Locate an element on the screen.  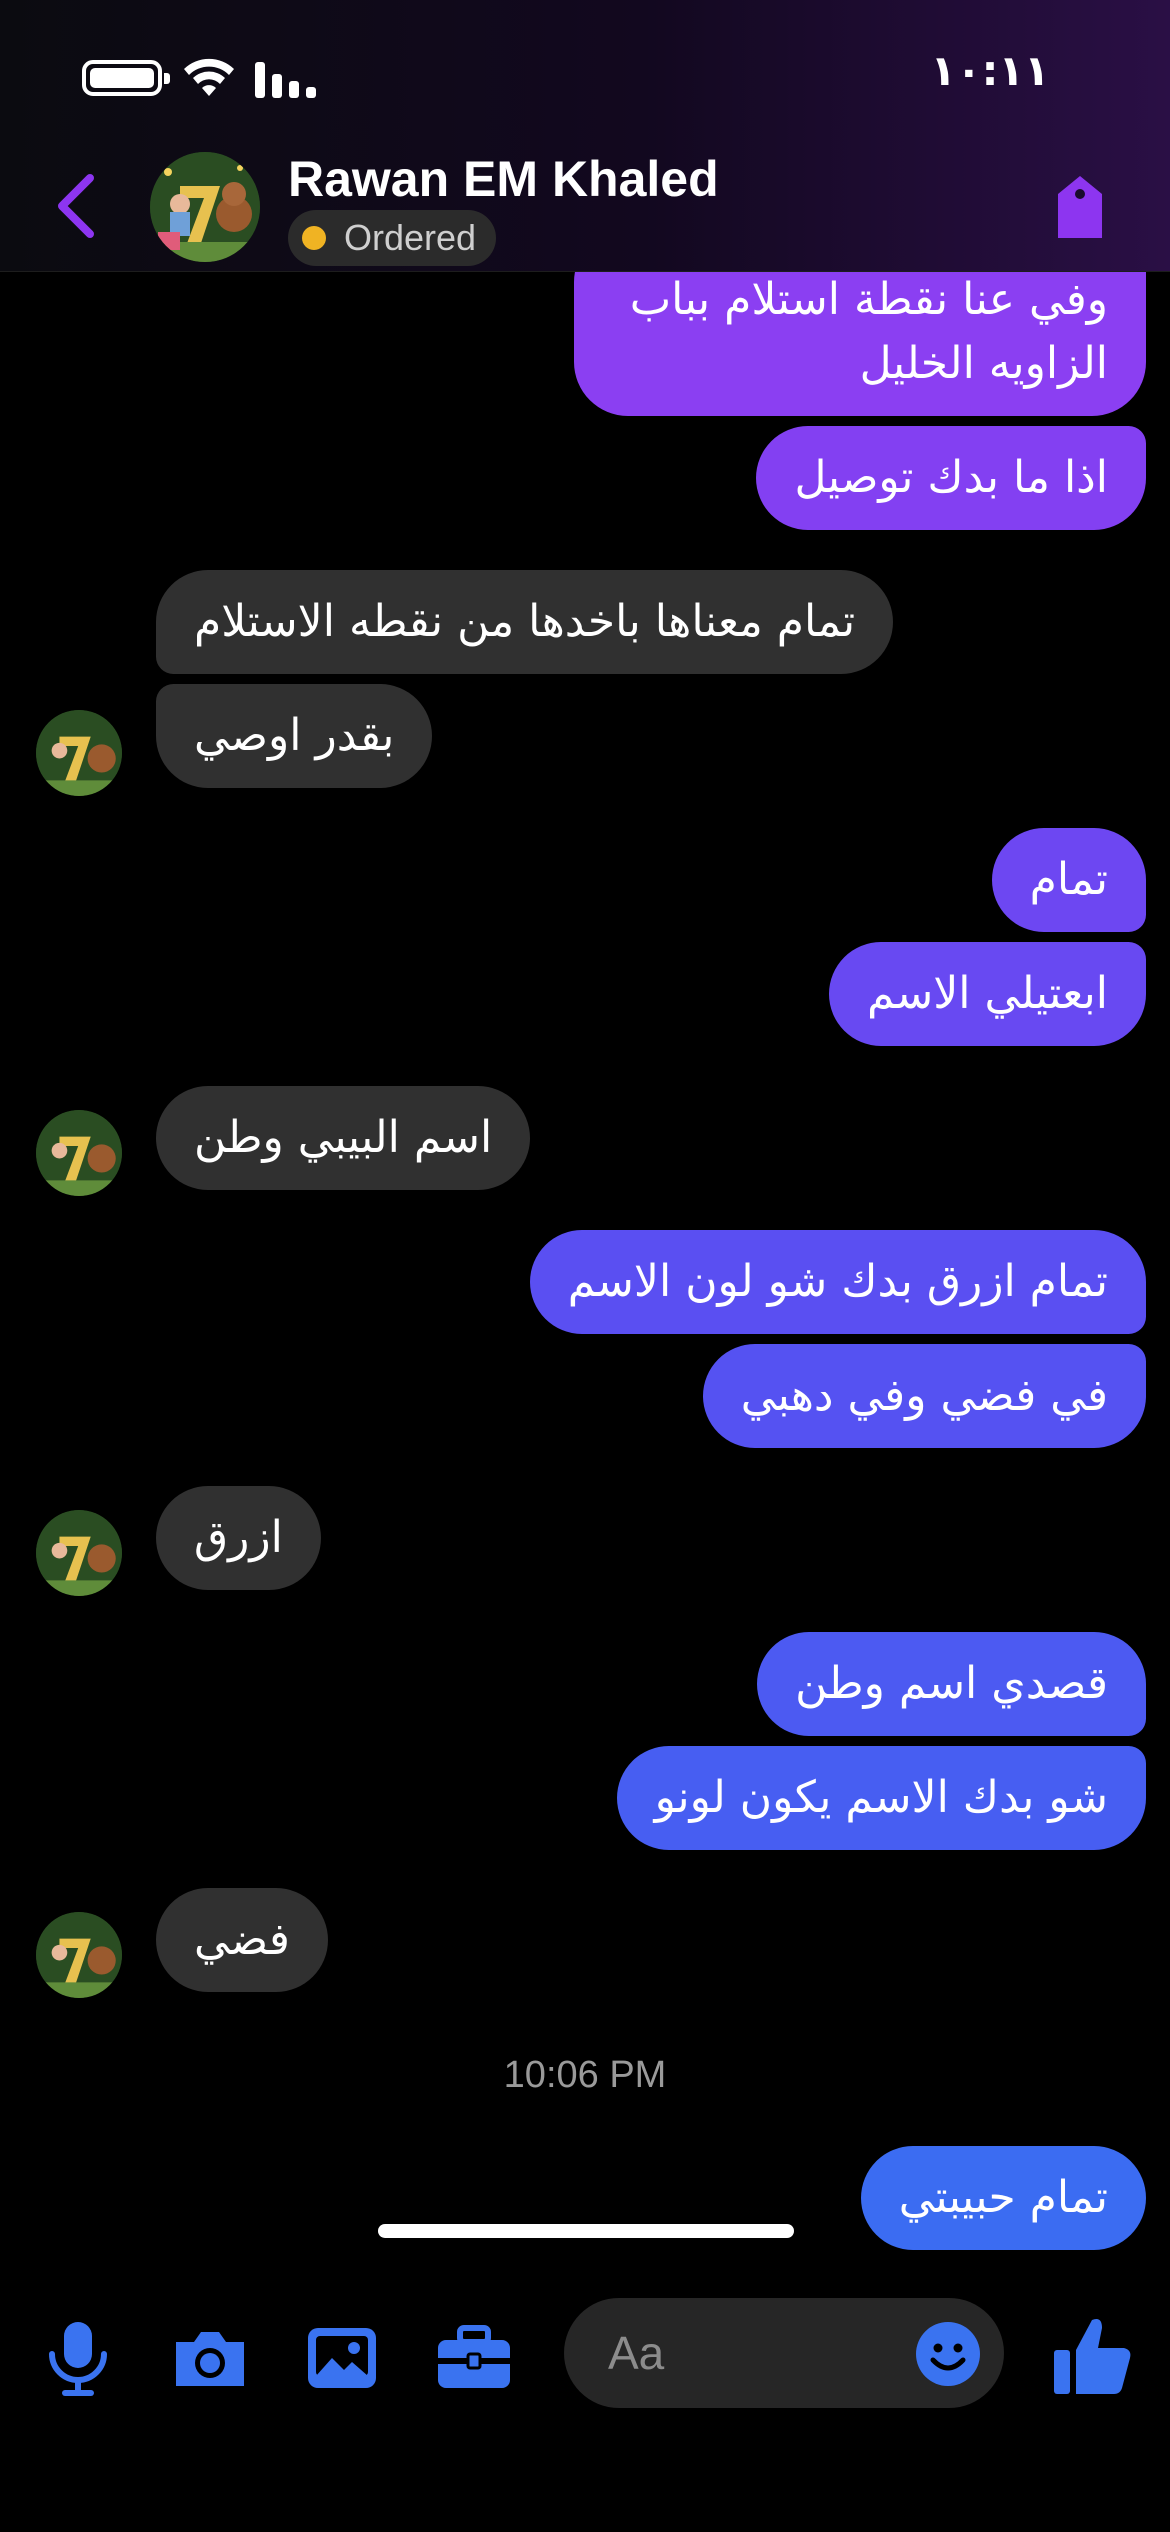
message-bubble-outgoing: تمام ازرق بدك شو لون الاسم is located at coordinates (837, 1282).